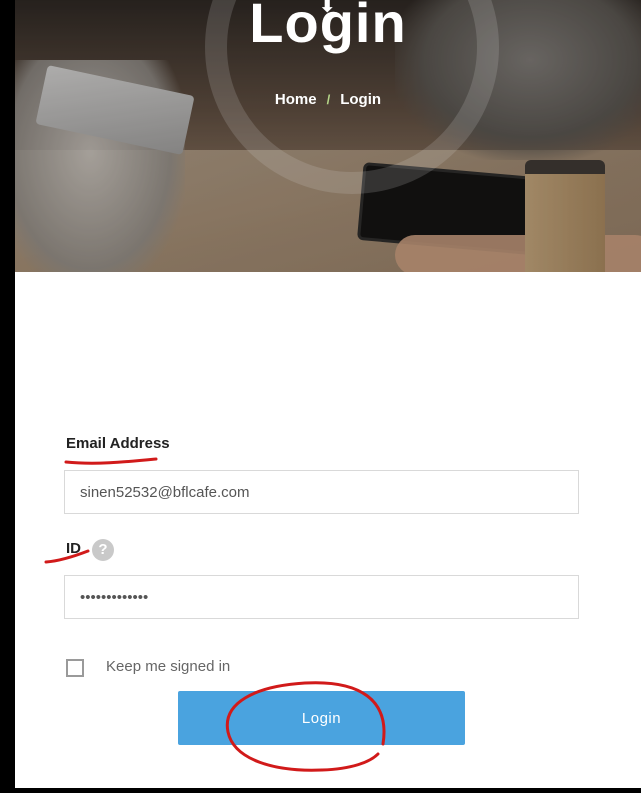 This screenshot has height=793, width=641. What do you see at coordinates (321, 597) in the screenshot?
I see `id-password-field` at bounding box center [321, 597].